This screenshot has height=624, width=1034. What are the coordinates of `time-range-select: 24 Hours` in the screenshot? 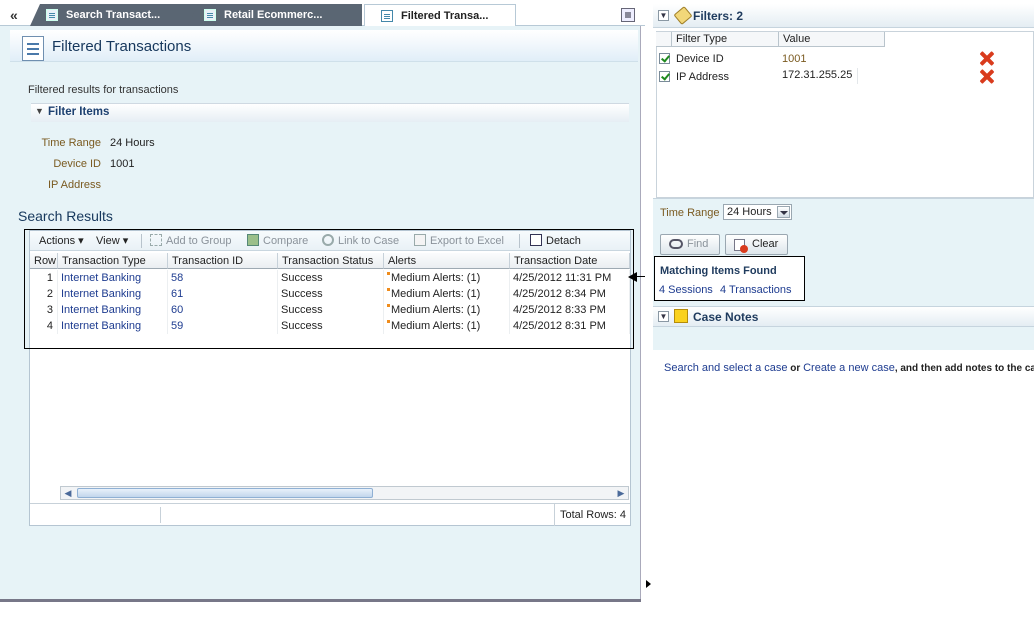 It's located at (757, 212).